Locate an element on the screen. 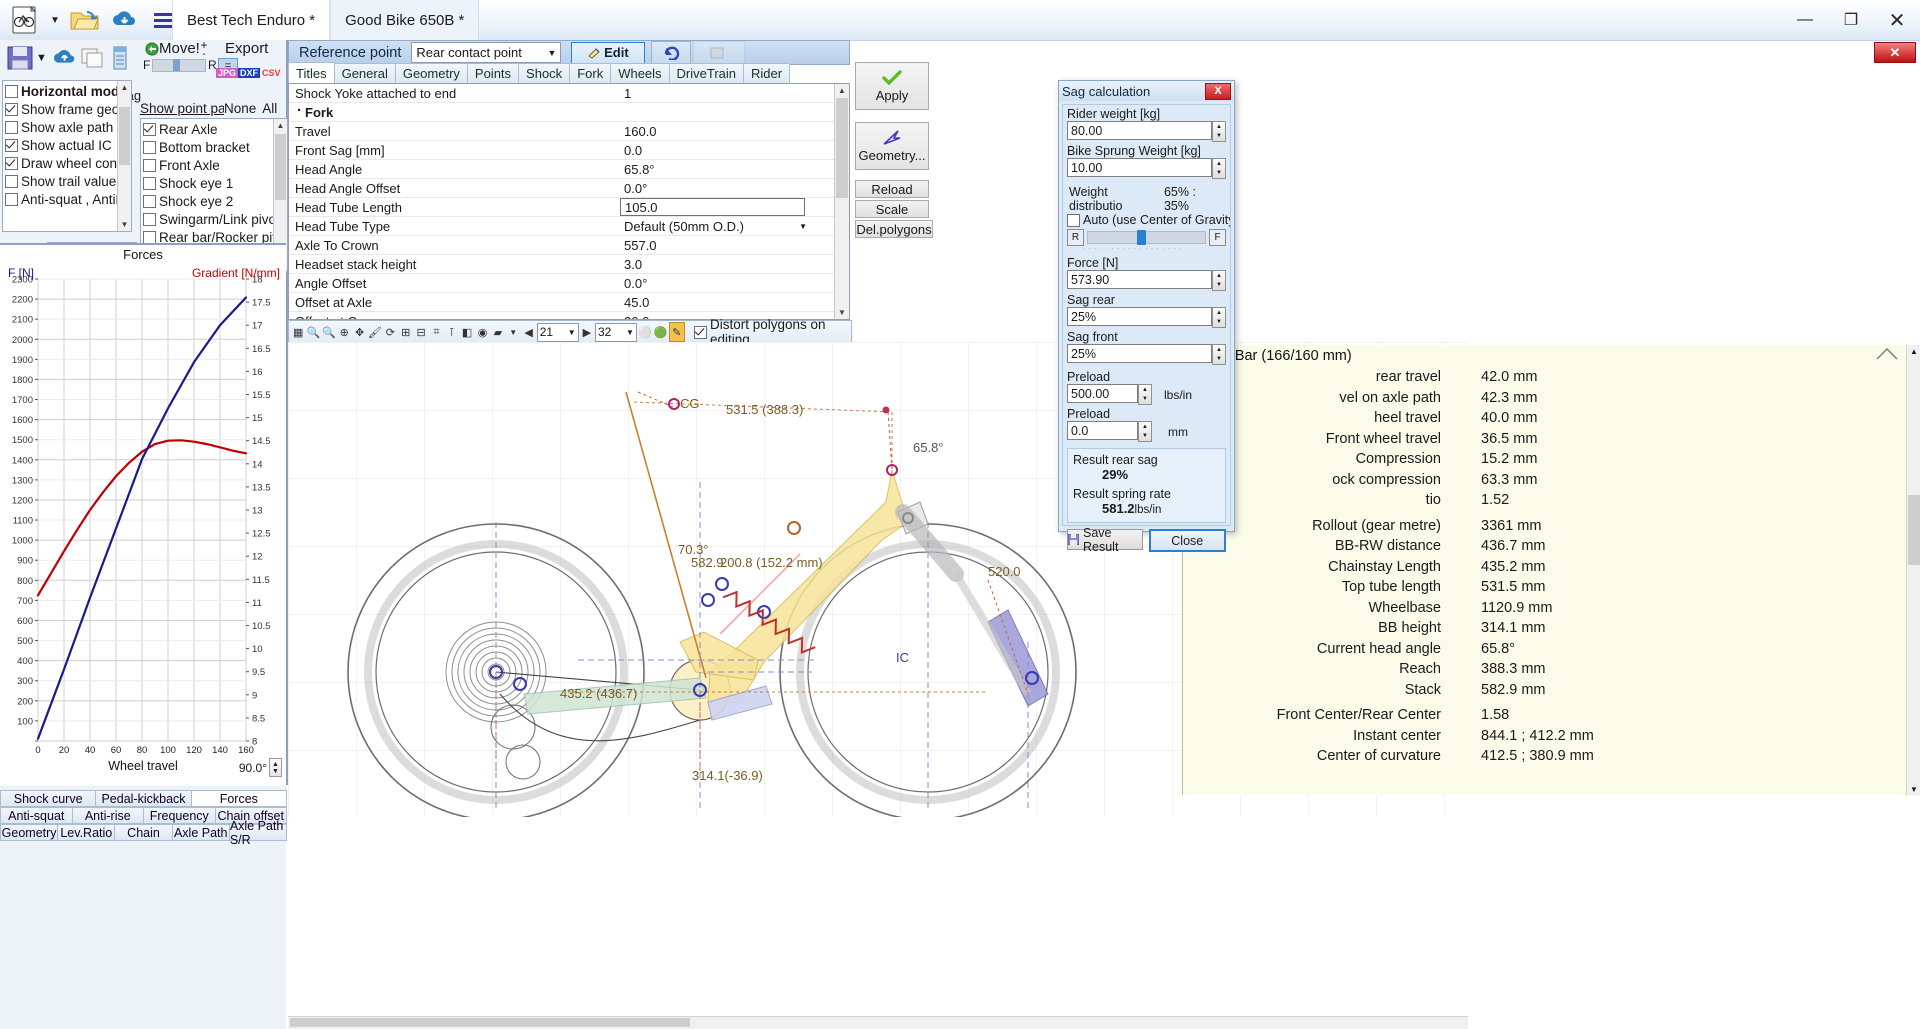 This screenshot has width=1920, height=1029. property-value: 0.0 is located at coordinates (727, 150).